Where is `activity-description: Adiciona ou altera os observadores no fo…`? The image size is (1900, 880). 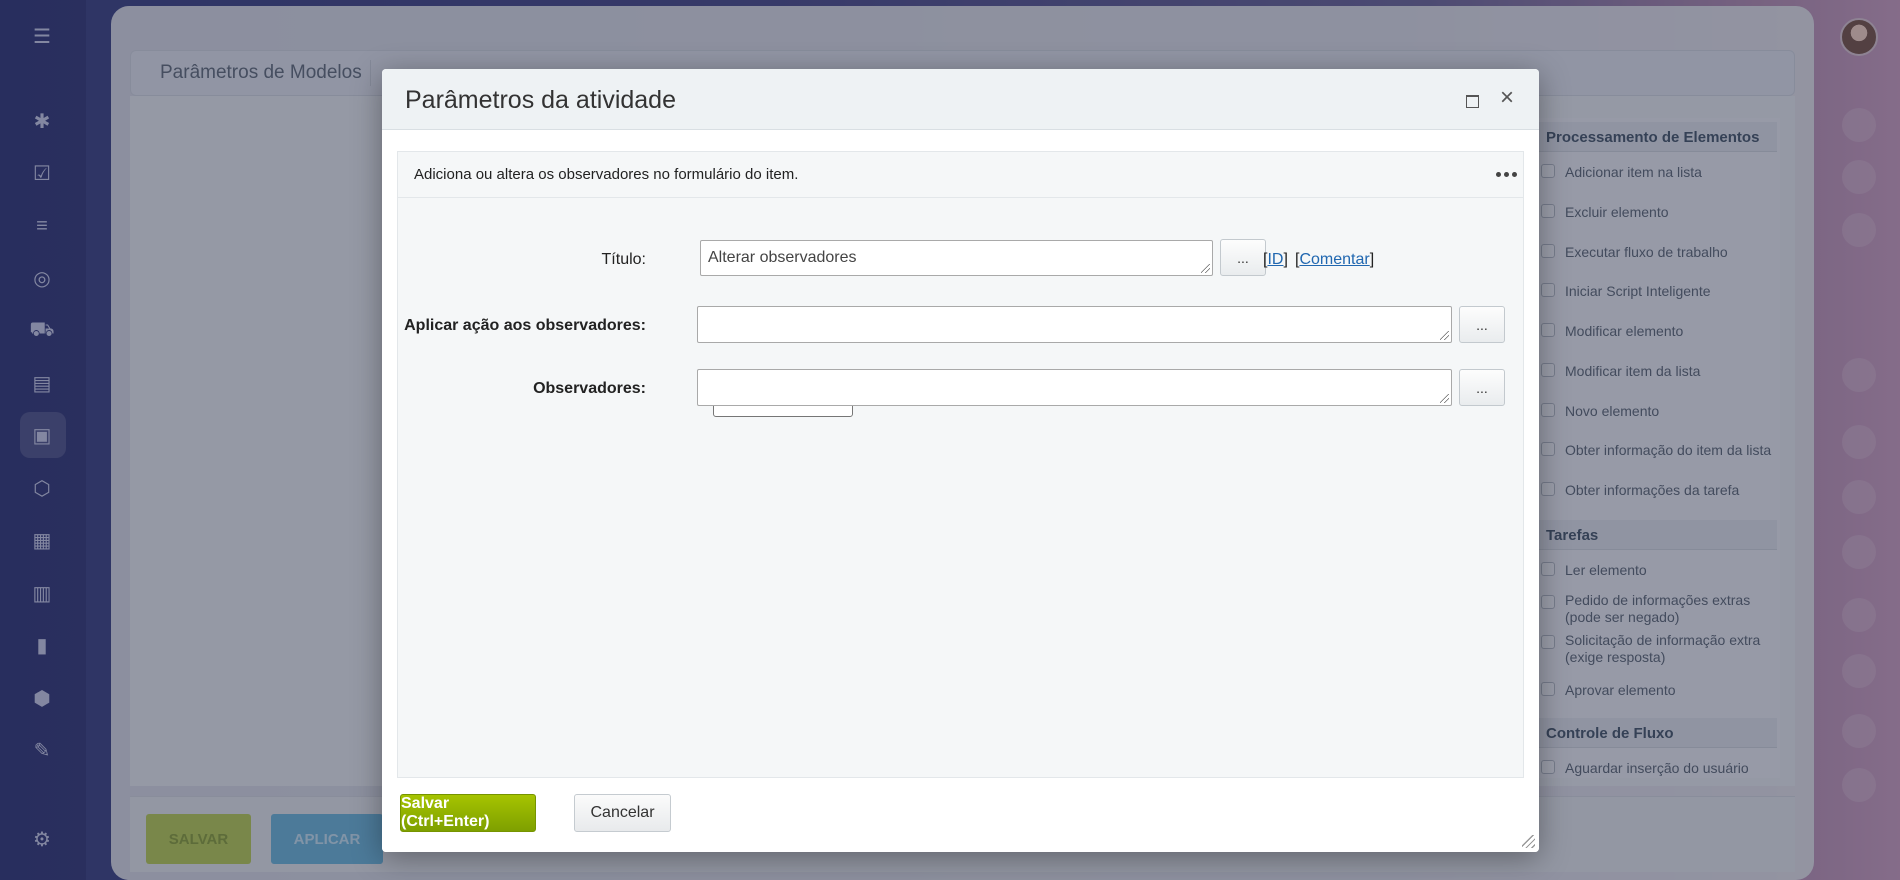 activity-description: Adiciona ou altera os observadores no fo… is located at coordinates (606, 174).